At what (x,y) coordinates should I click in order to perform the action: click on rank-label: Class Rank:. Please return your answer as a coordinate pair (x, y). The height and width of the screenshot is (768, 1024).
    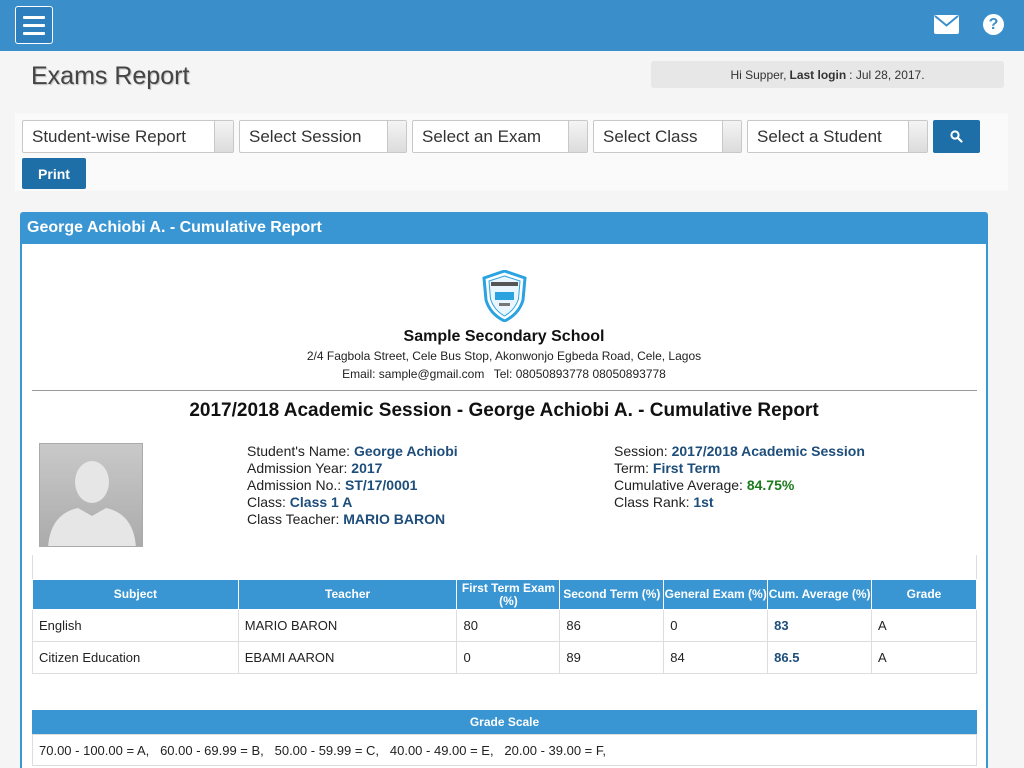
    Looking at the image, I should click on (652, 502).